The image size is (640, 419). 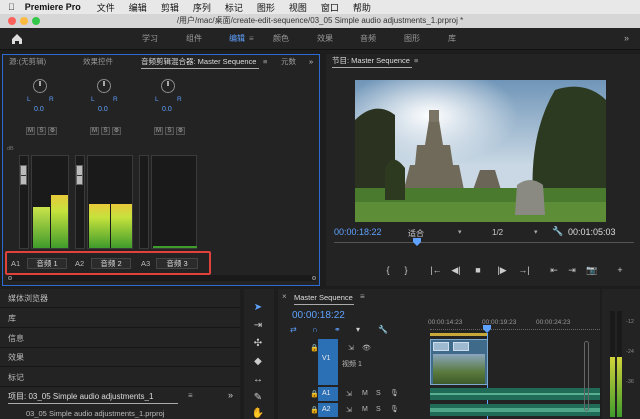 I want to click on tab-audio-clip-mixer: 音频剪辑混合器: Master Sequence, so click(x=198, y=62).